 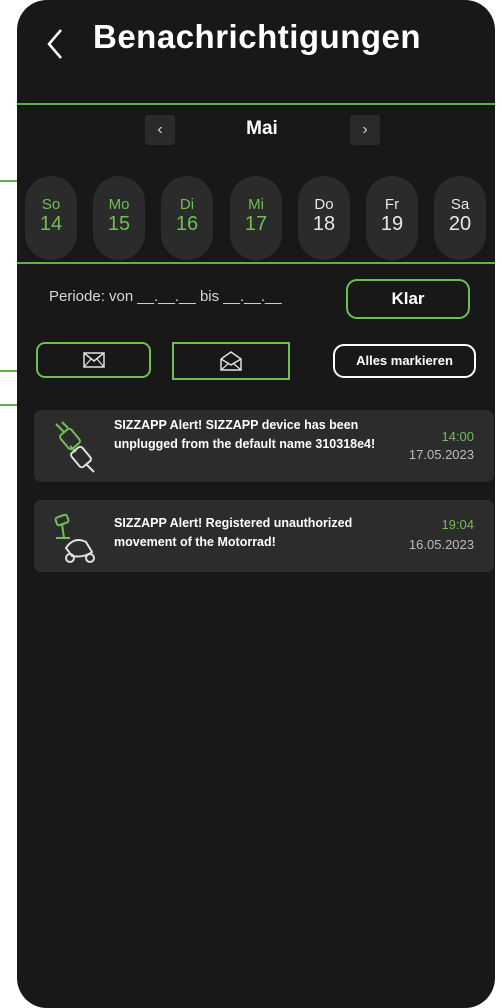 I want to click on day-di: Di 16, so click(x=187, y=218).